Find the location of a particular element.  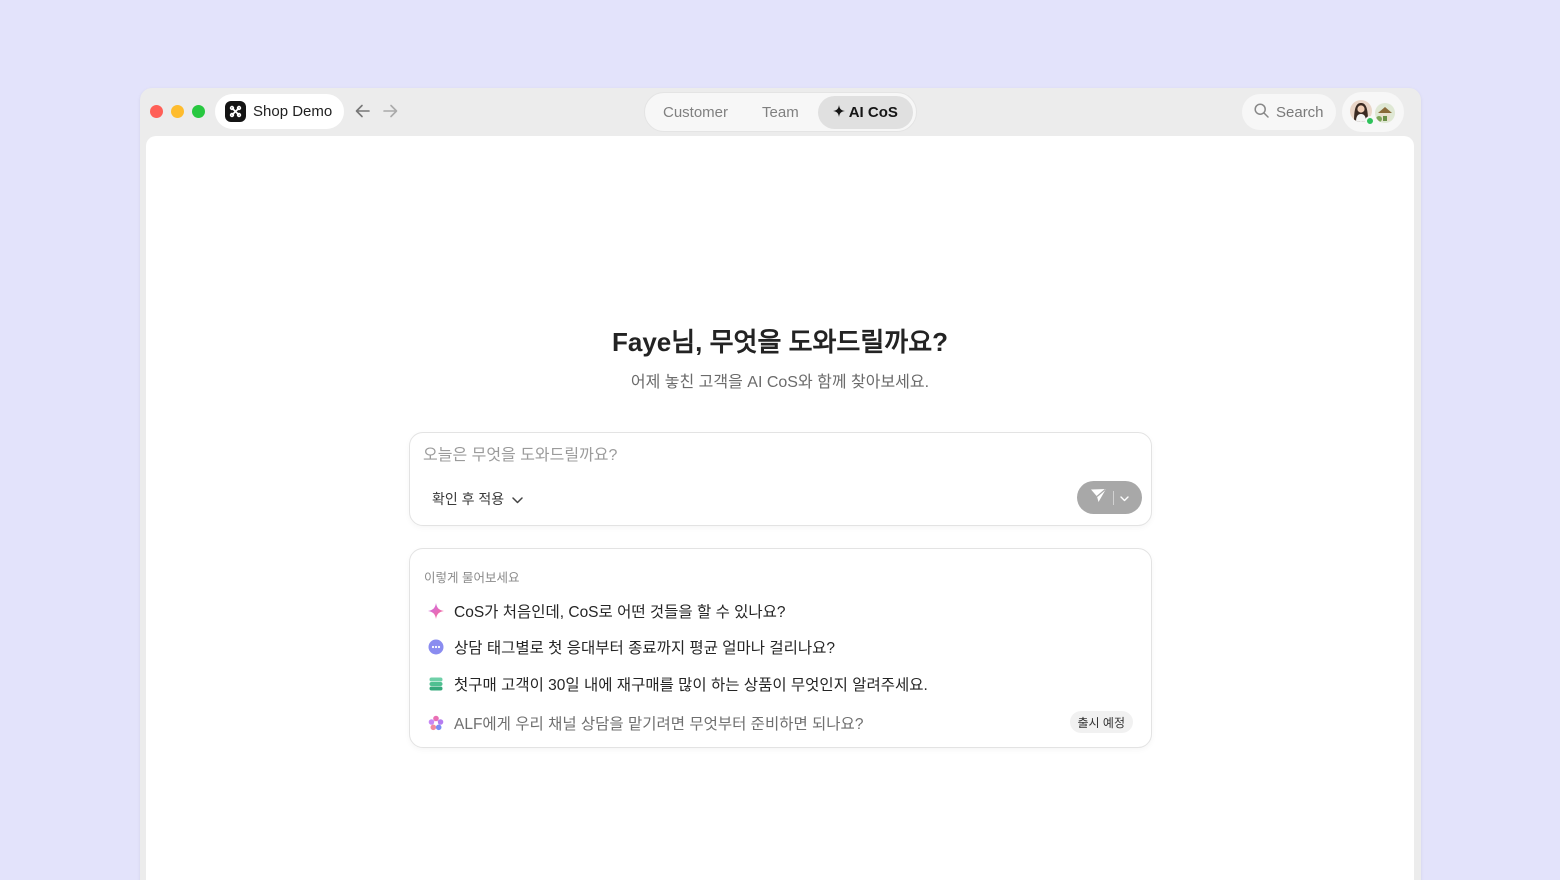

prompt-composer: 확인 후 적용 is located at coordinates (780, 479).